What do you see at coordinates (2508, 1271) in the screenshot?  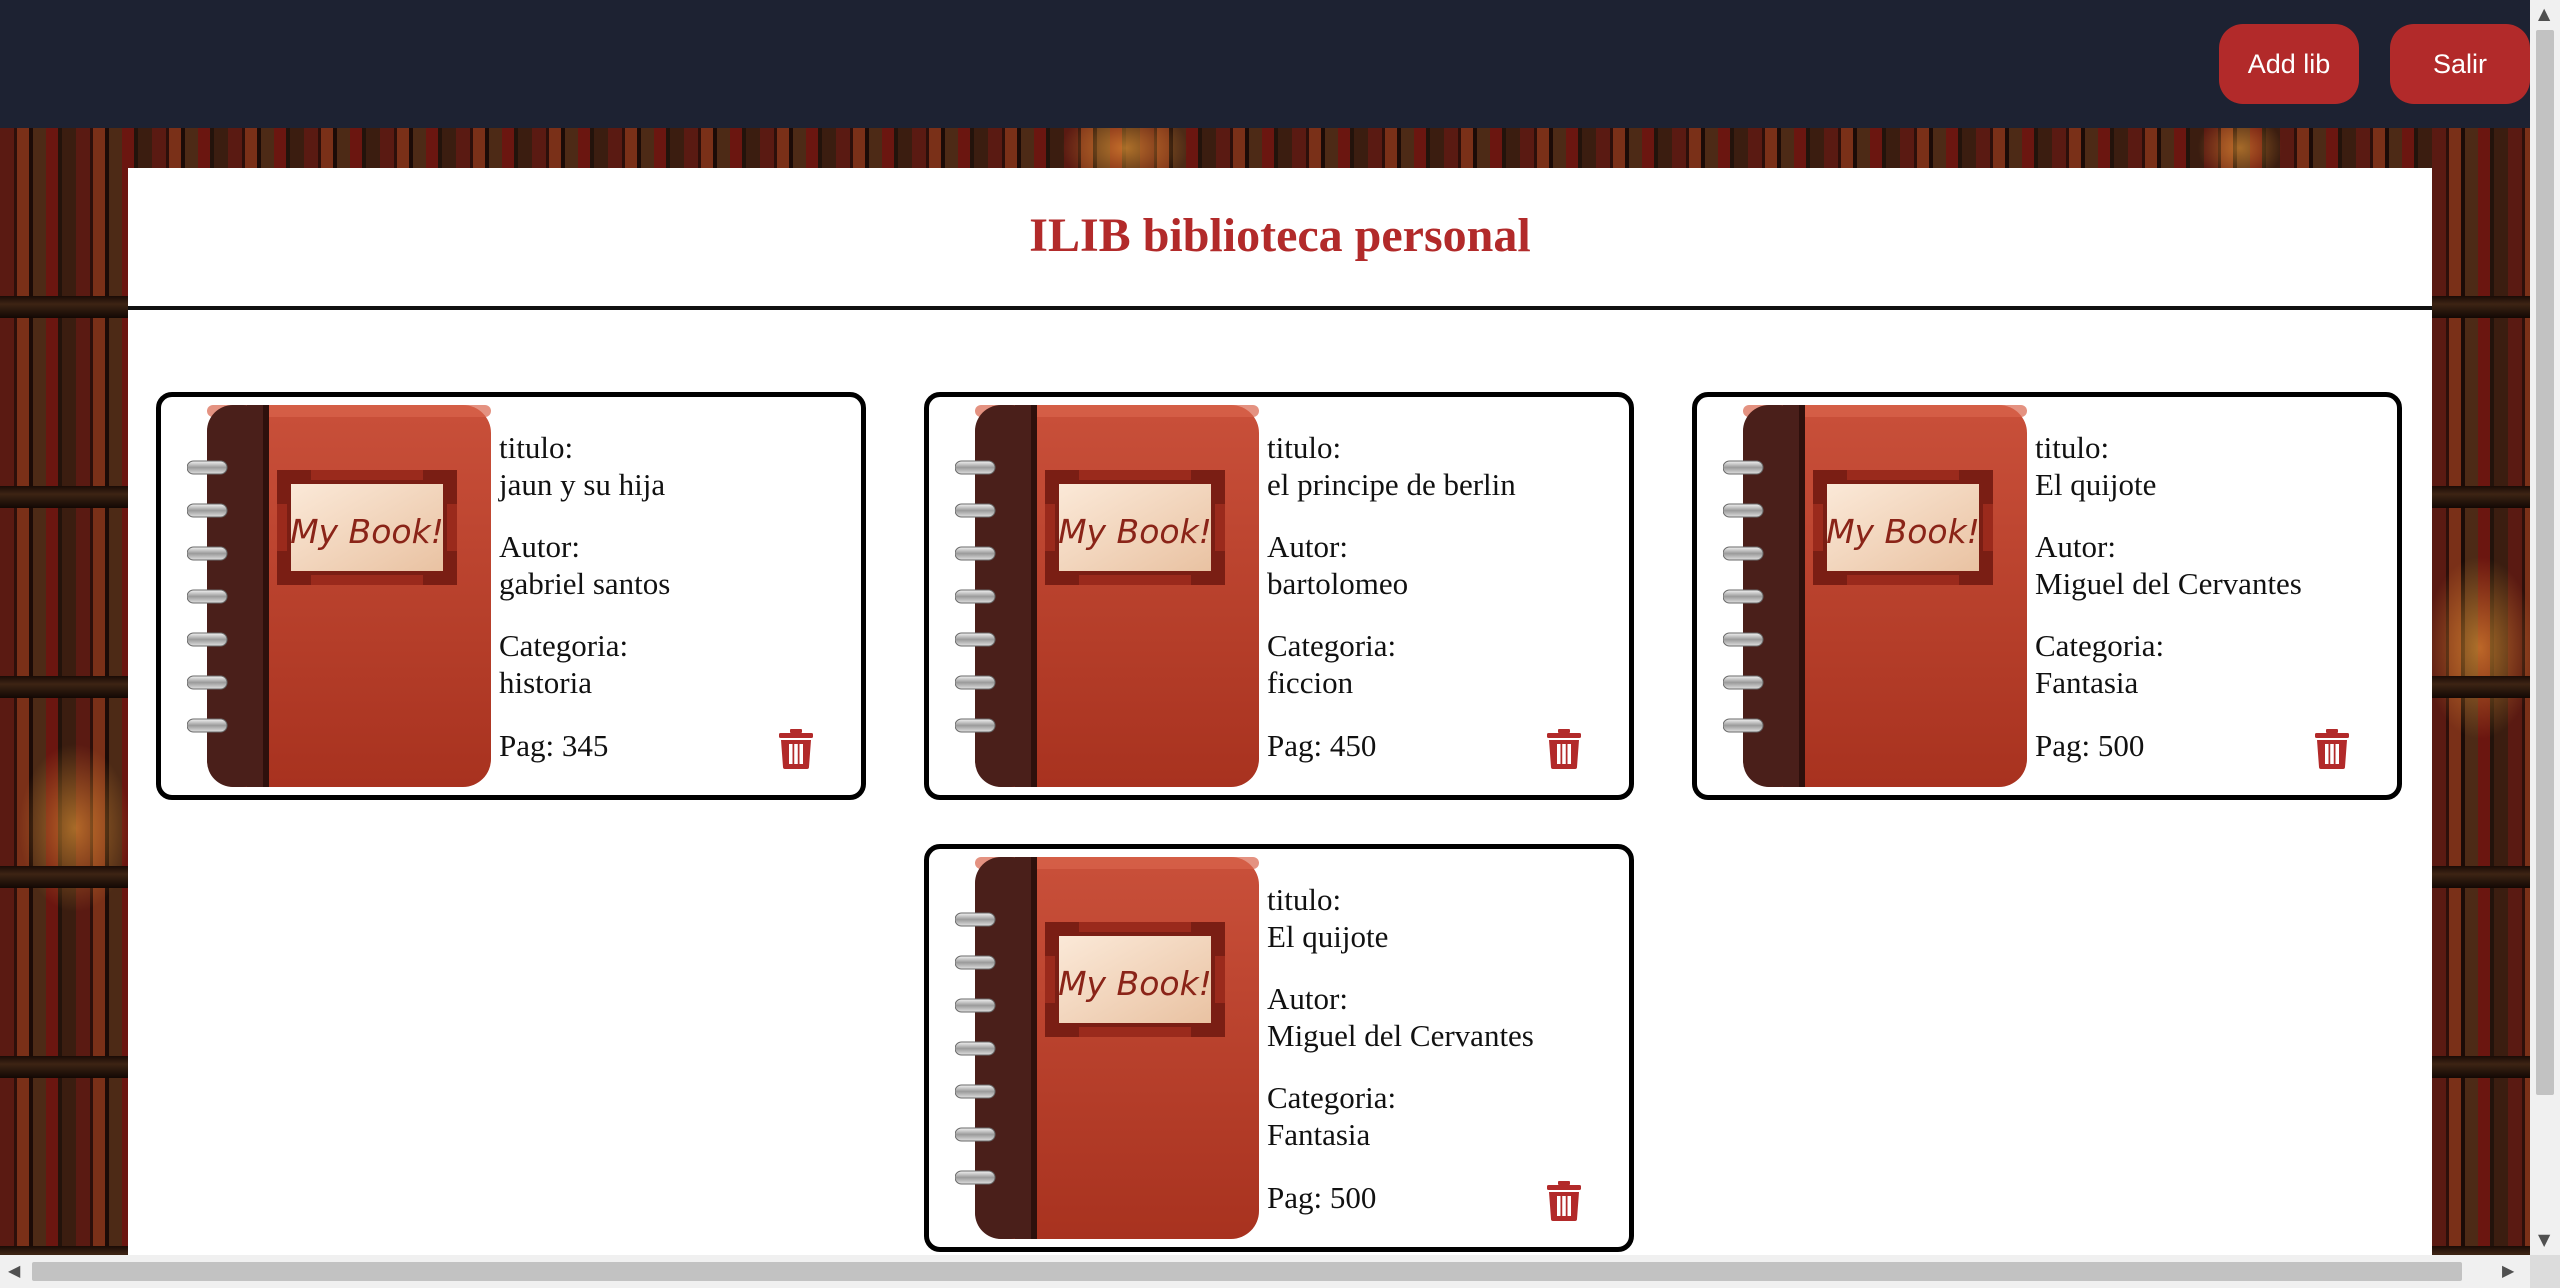 I see `scroll-right-arrow-icon: ▶` at bounding box center [2508, 1271].